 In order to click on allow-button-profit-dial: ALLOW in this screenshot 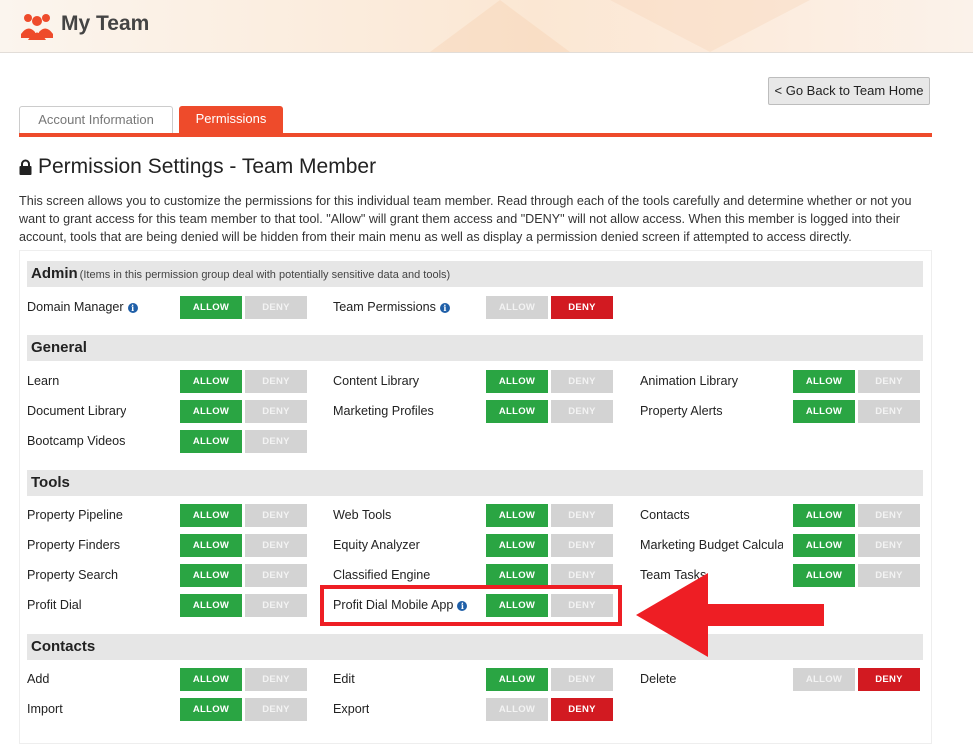, I will do `click(211, 605)`.